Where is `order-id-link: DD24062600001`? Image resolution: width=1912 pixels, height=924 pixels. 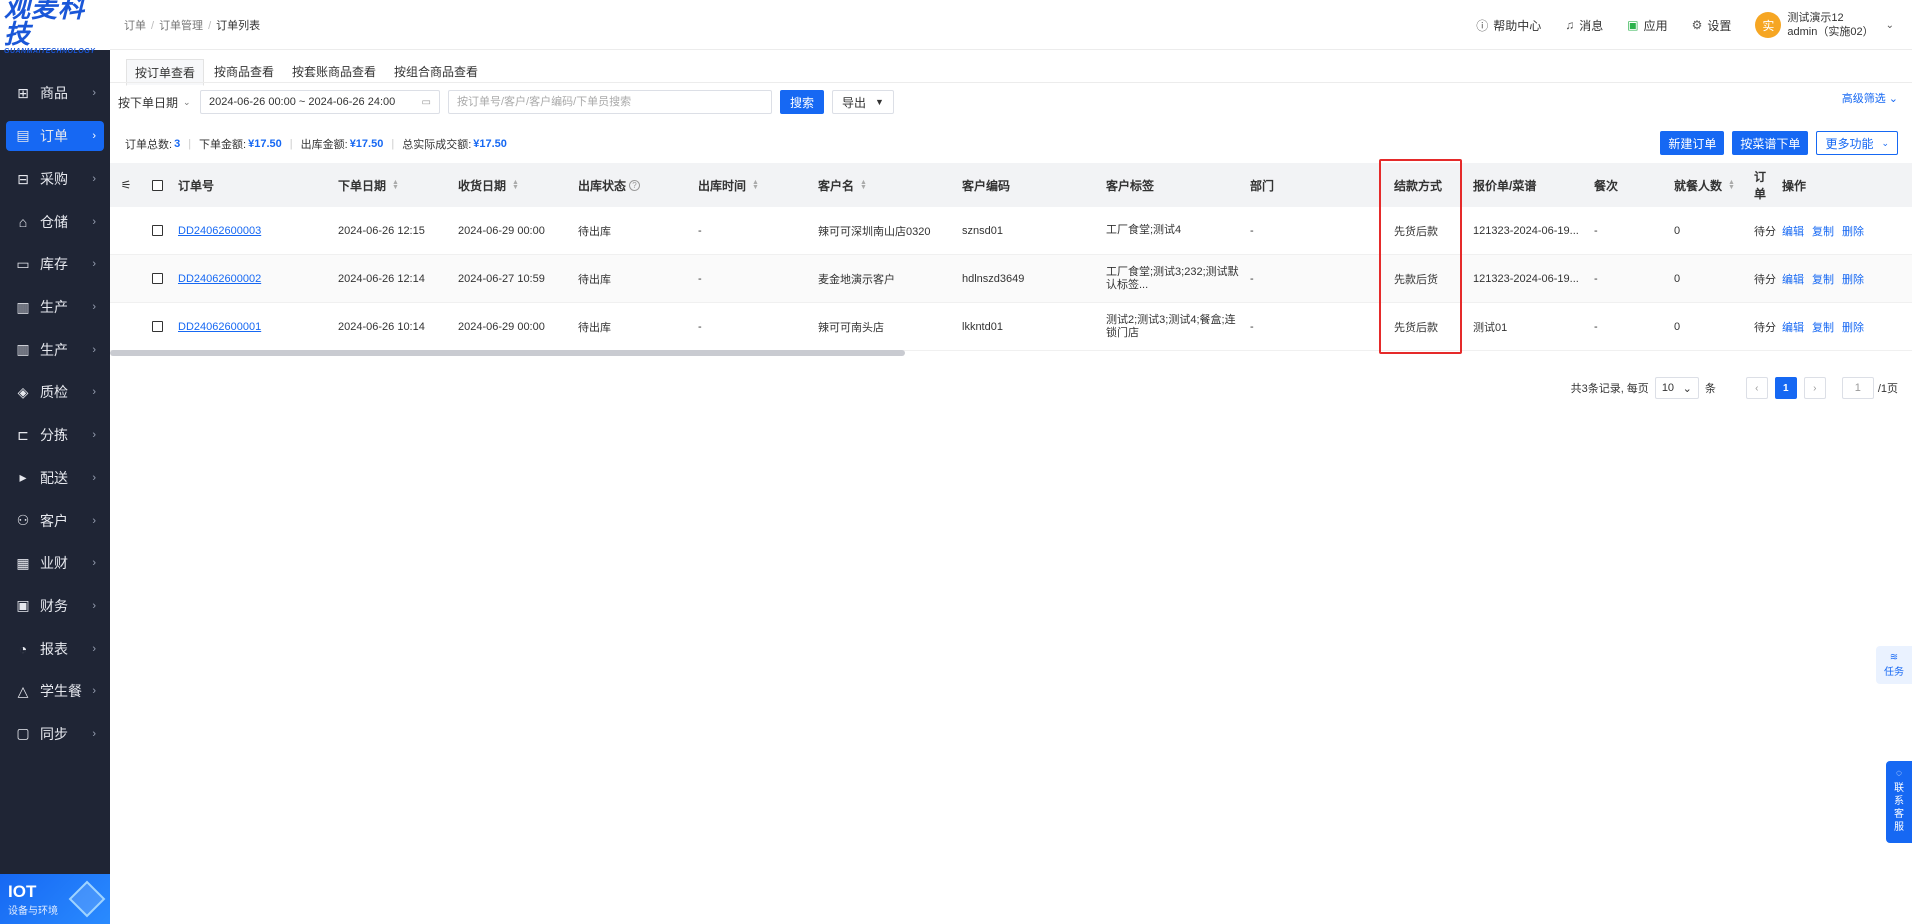
order-id-link: DD24062600001 is located at coordinates (252, 326).